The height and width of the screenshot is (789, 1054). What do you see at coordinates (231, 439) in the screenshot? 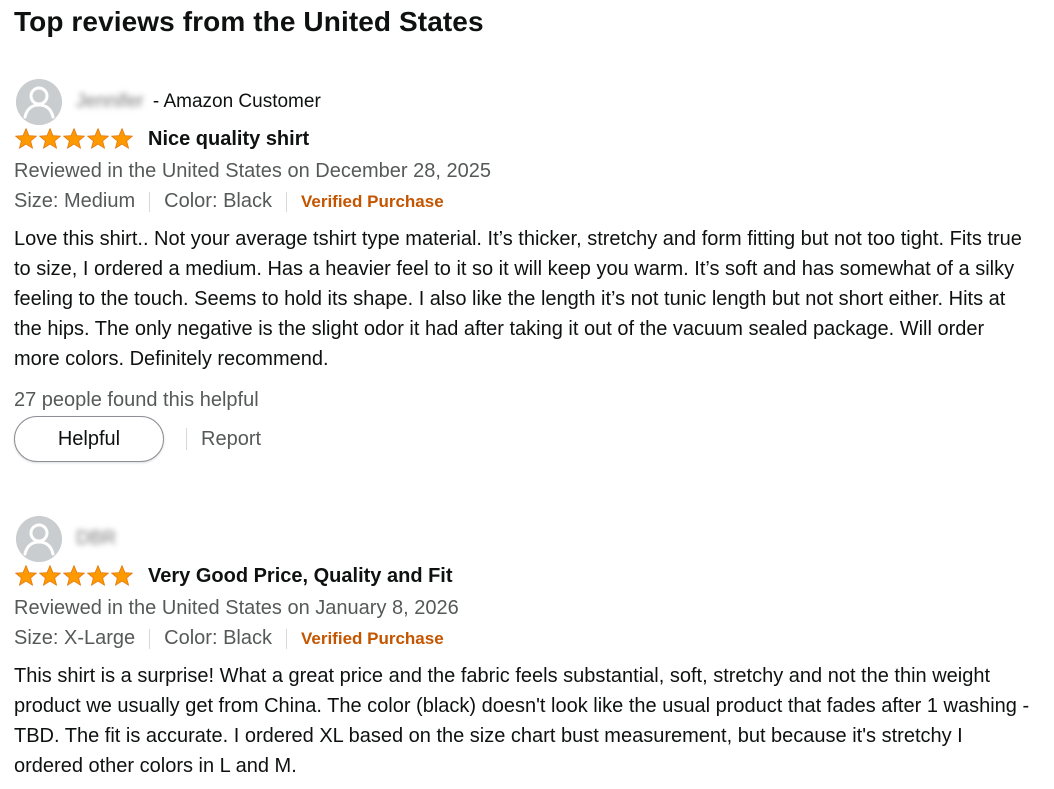
I see `report-link: Report` at bounding box center [231, 439].